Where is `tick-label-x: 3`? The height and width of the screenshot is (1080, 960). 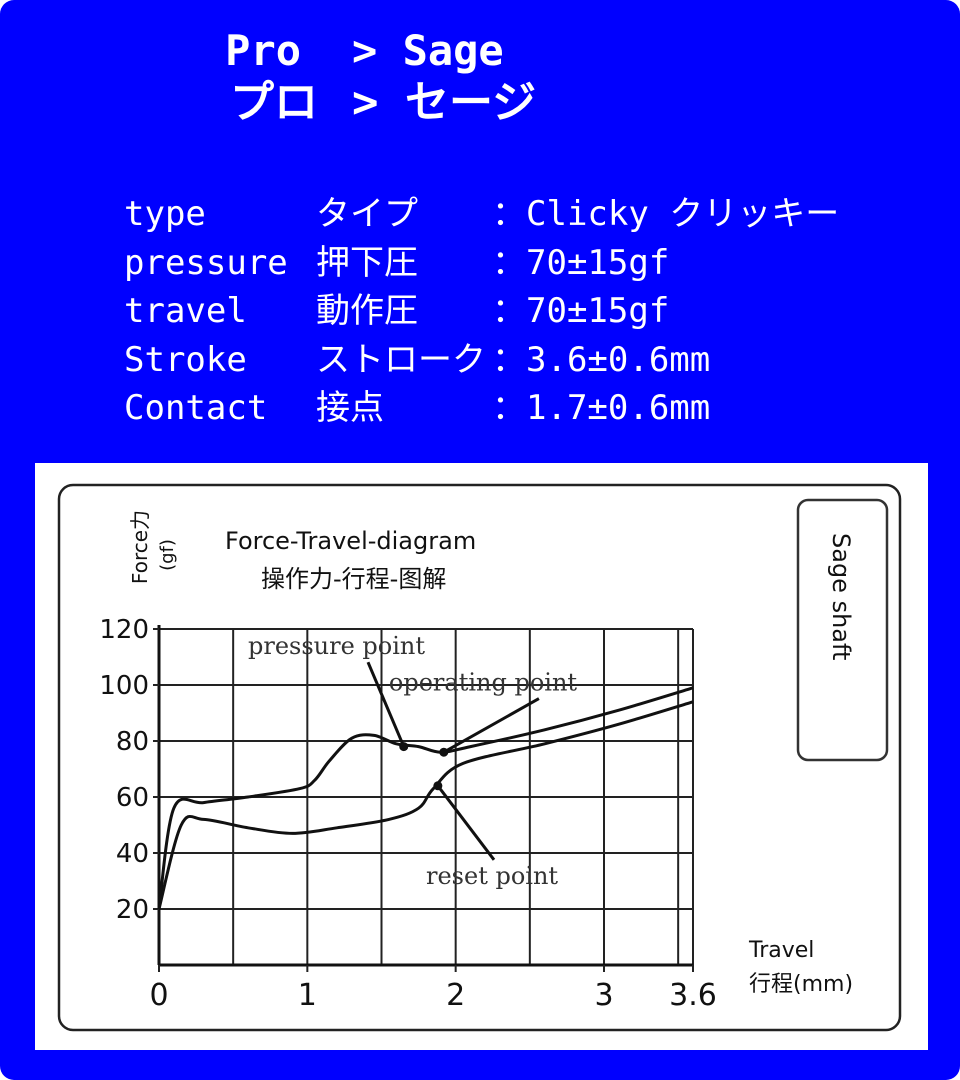
tick-label-x: 3 is located at coordinates (603, 995).